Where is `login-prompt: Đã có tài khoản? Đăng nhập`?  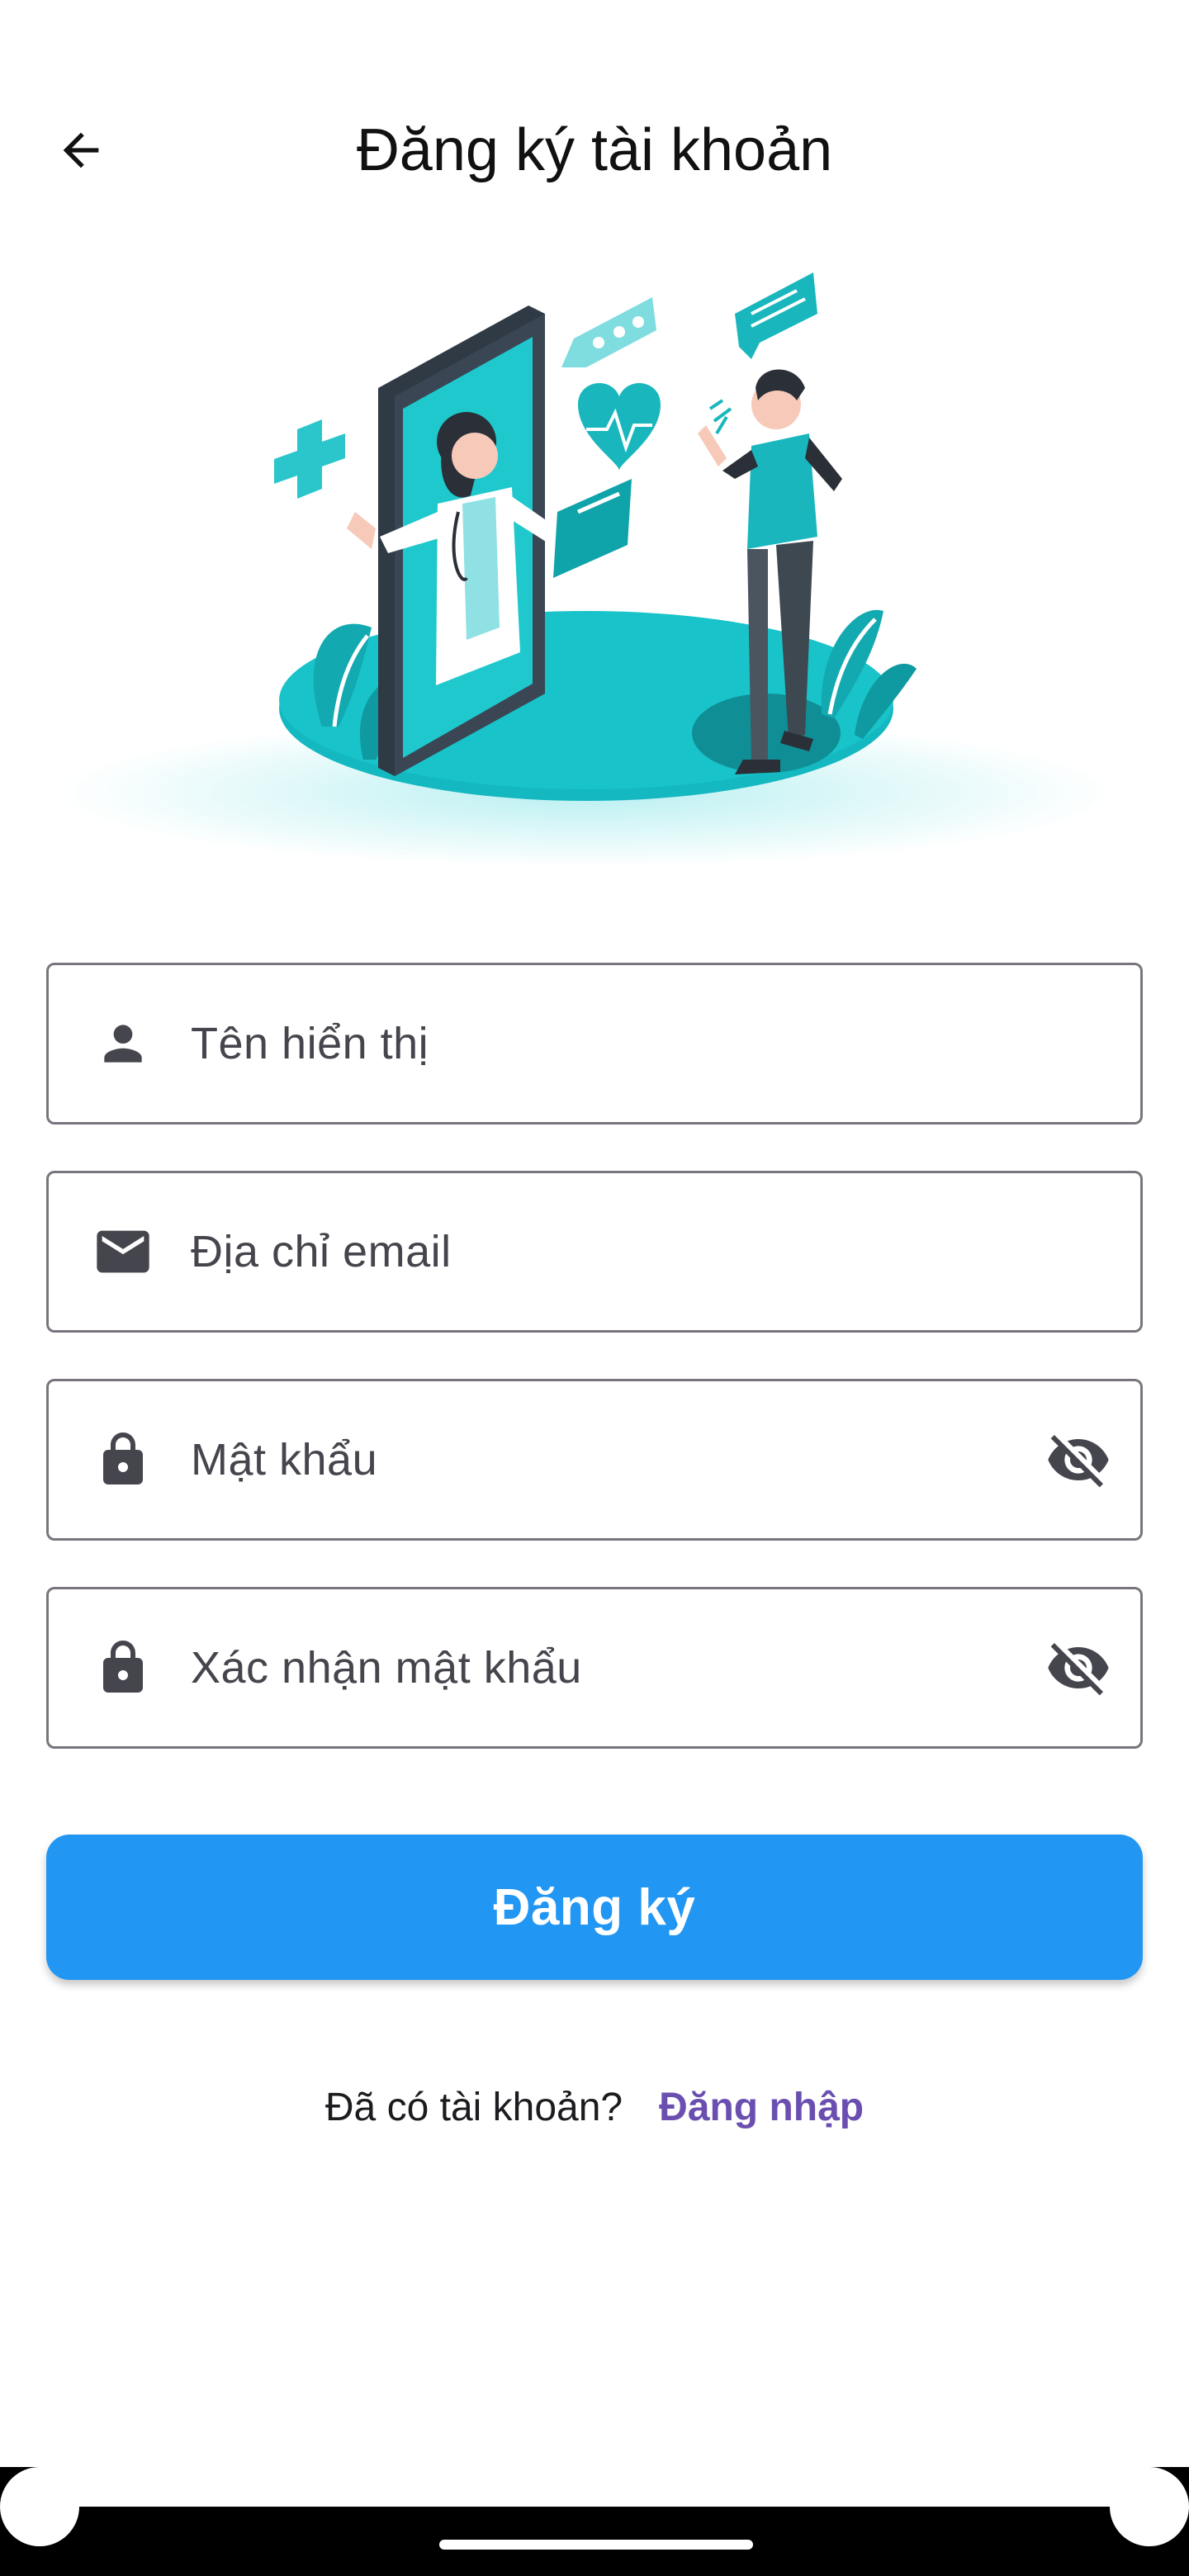 login-prompt: Đã có tài khoản? Đăng nhập is located at coordinates (594, 2107).